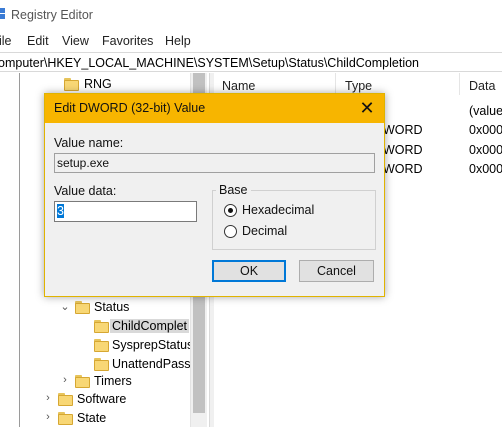  What do you see at coordinates (482, 86) in the screenshot?
I see `column-header-data: Data` at bounding box center [482, 86].